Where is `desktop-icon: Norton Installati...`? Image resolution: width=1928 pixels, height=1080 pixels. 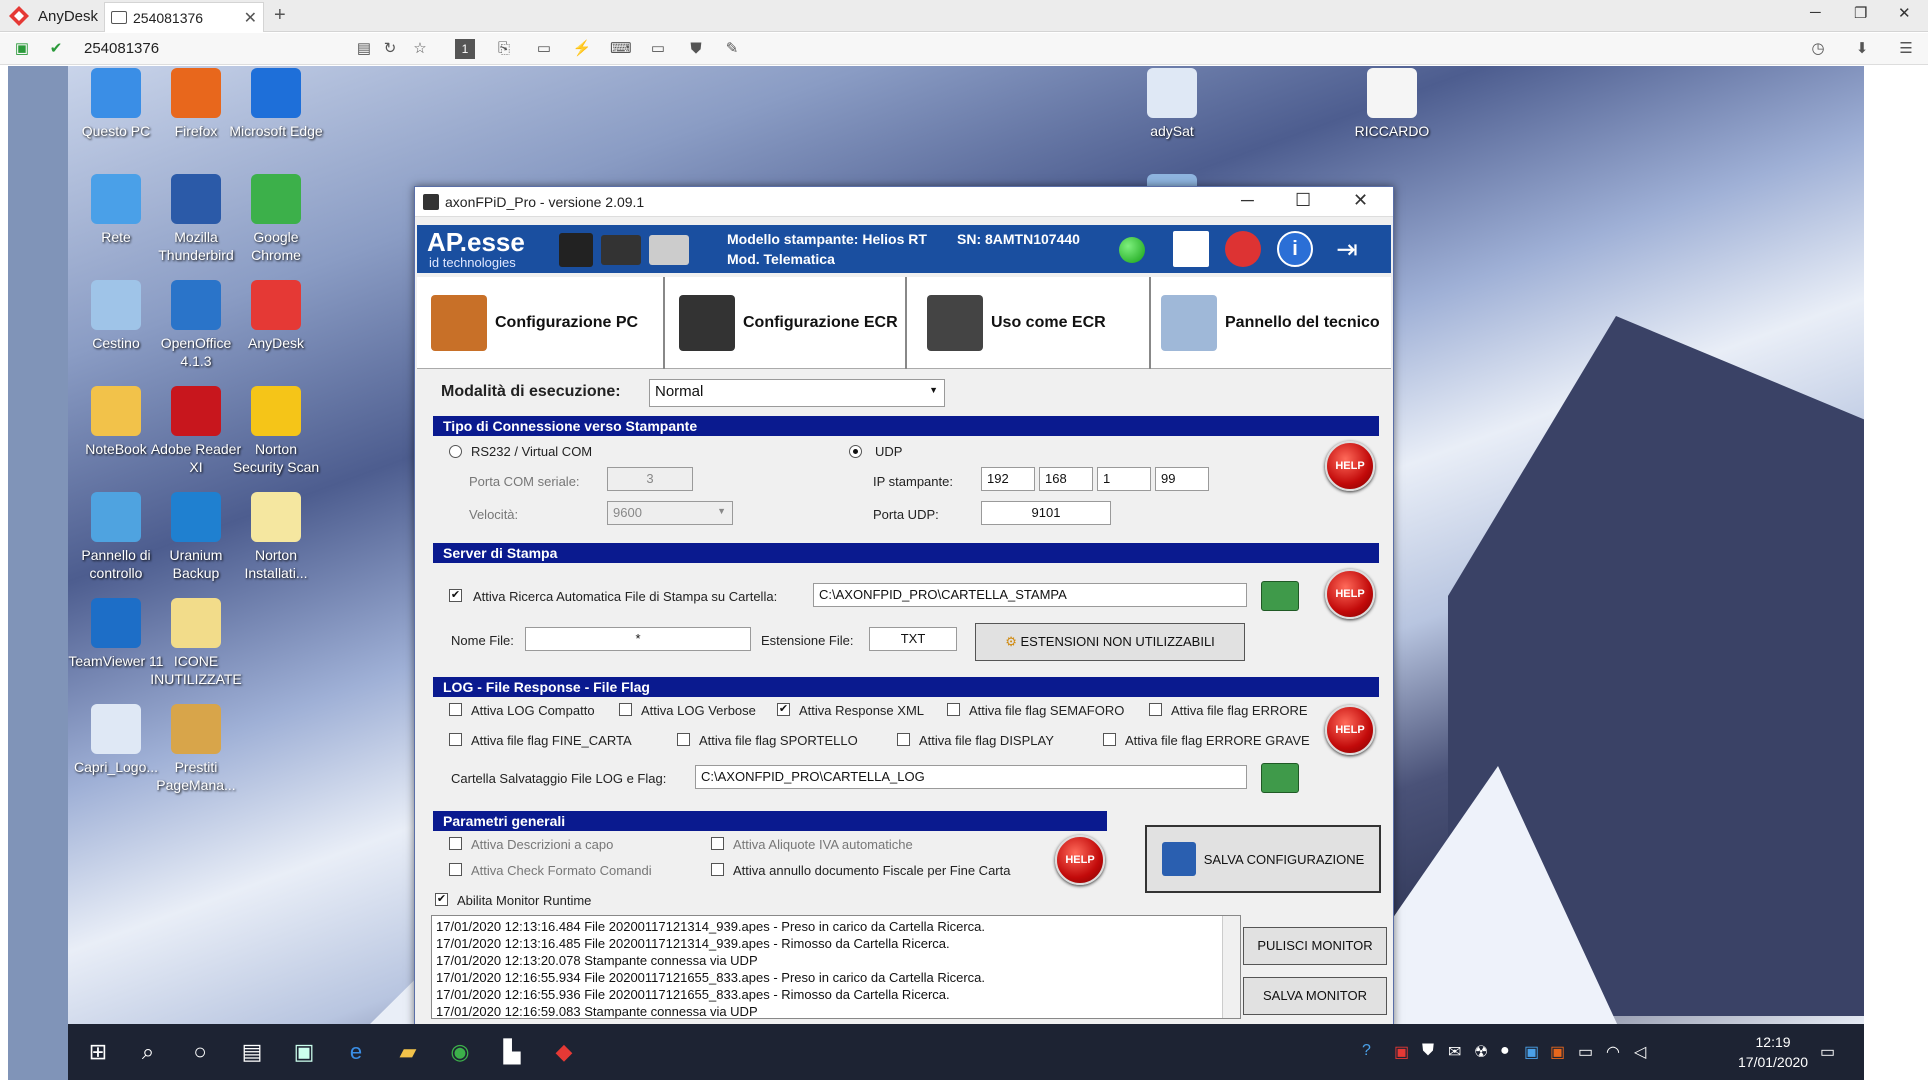 desktop-icon: Norton Installati... is located at coordinates (276, 537).